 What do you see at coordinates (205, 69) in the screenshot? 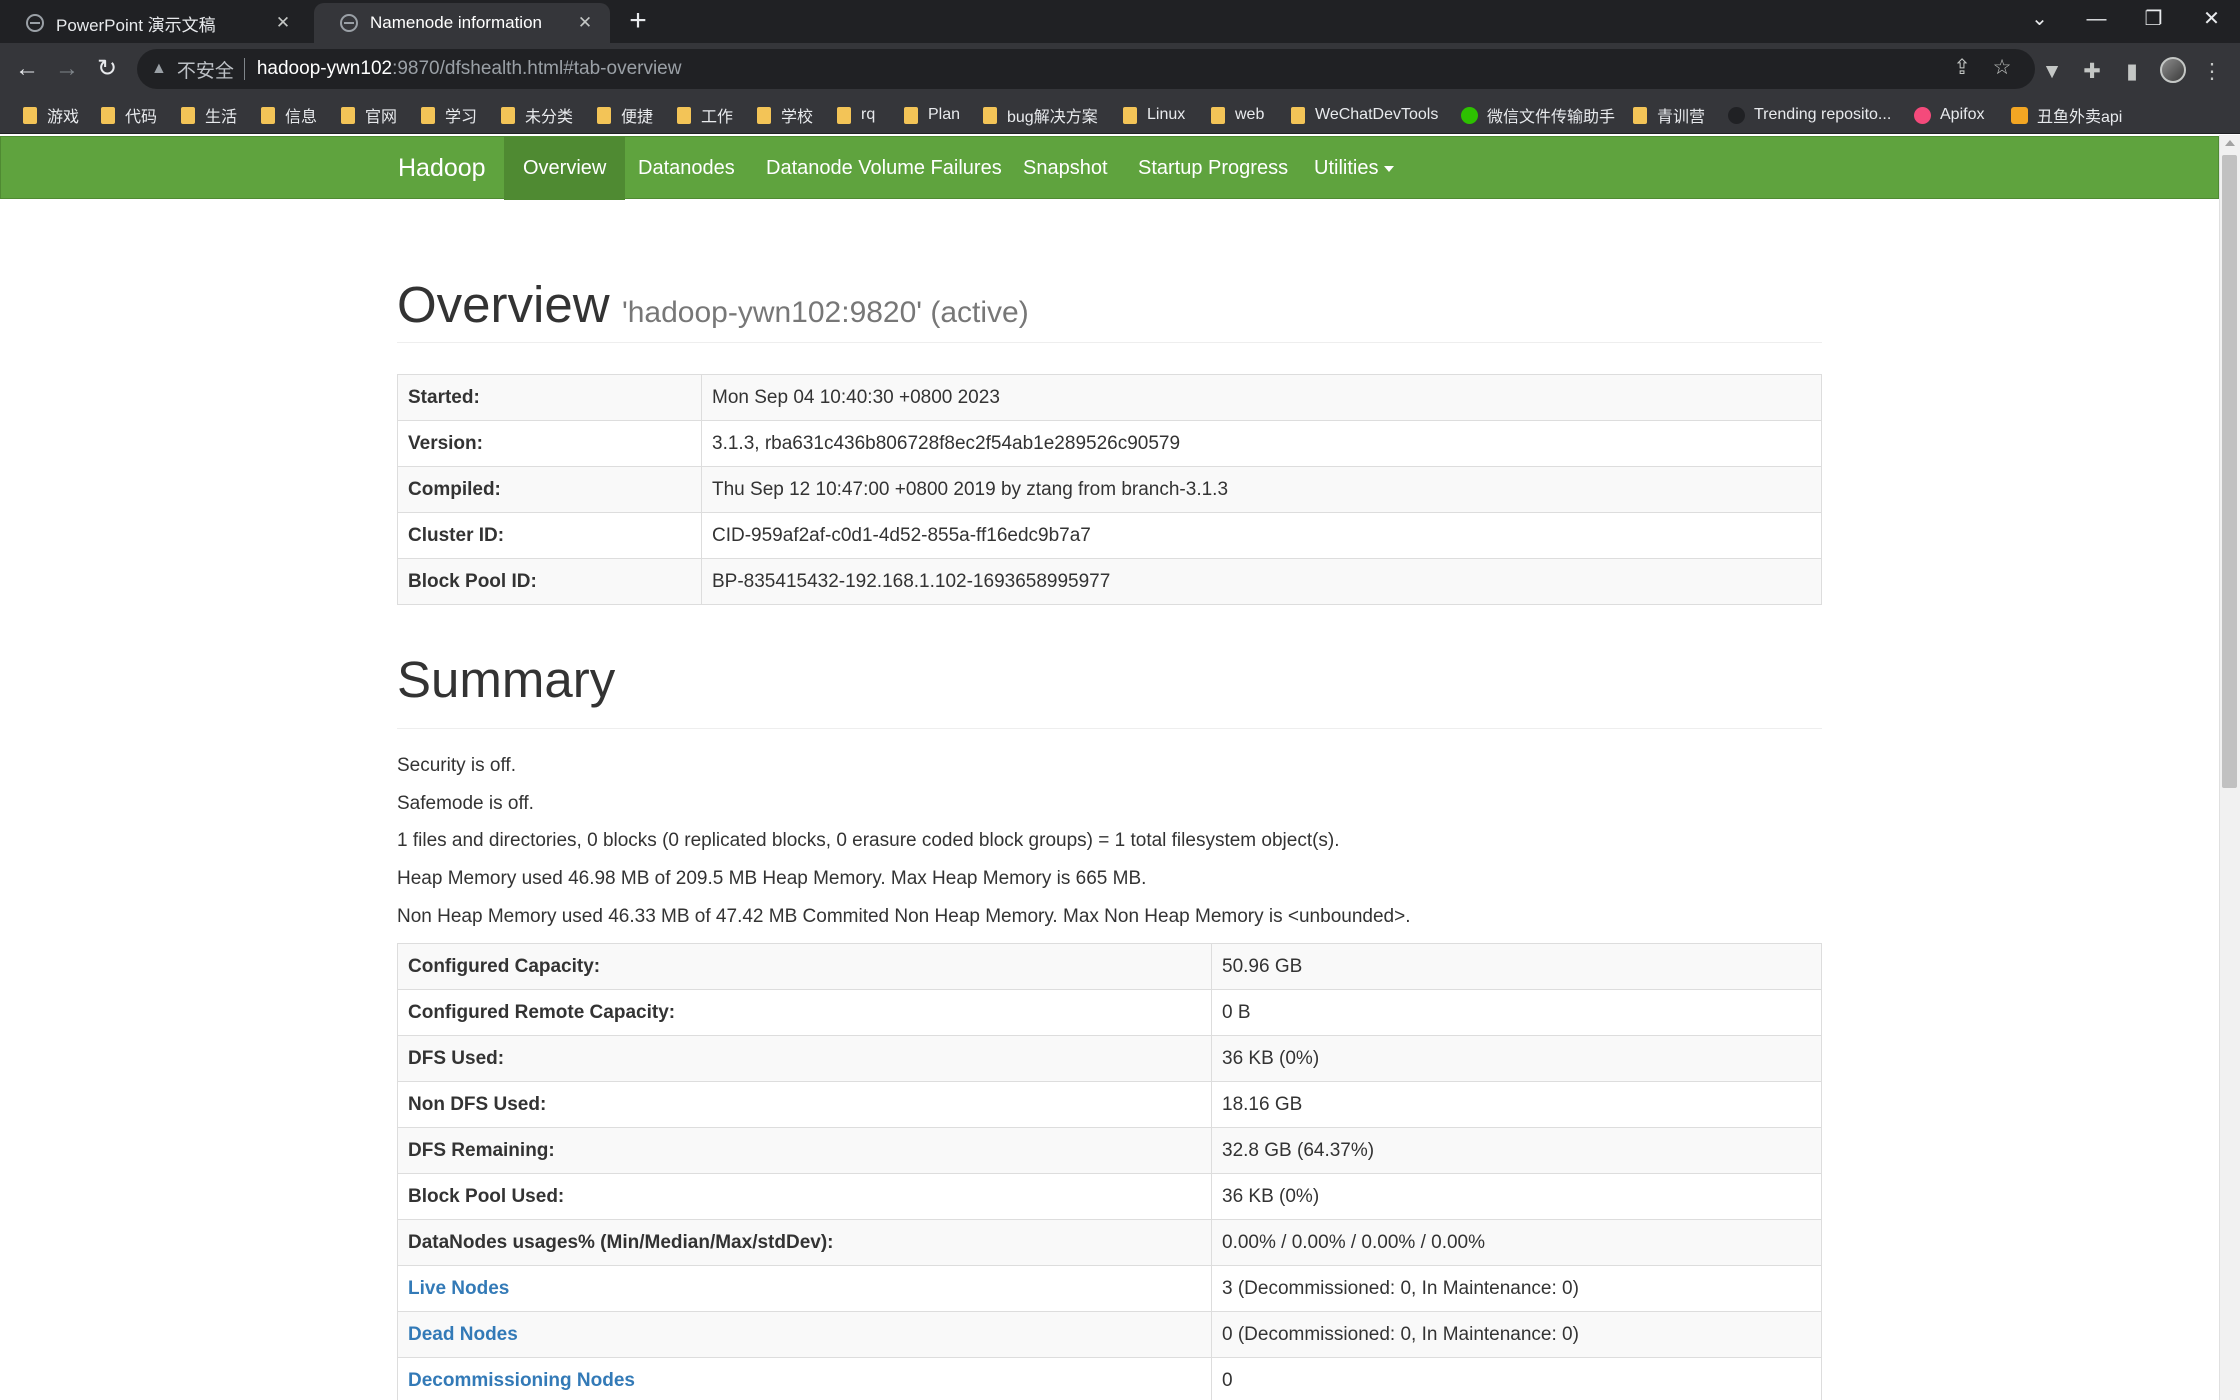
I see `security-label: 不安全` at bounding box center [205, 69].